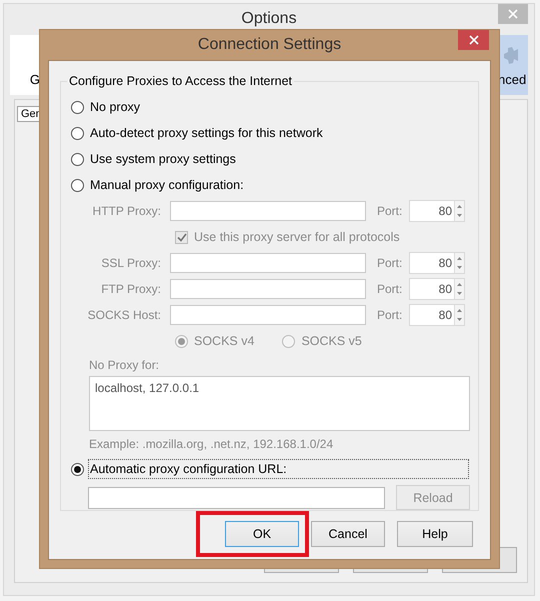 This screenshot has width=540, height=601. I want to click on preferences-tab: G, so click(25, 65).